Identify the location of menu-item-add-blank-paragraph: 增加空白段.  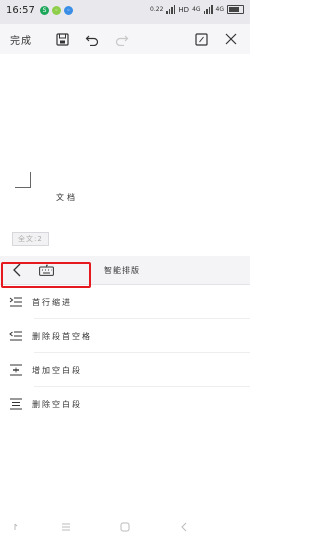
(125, 370).